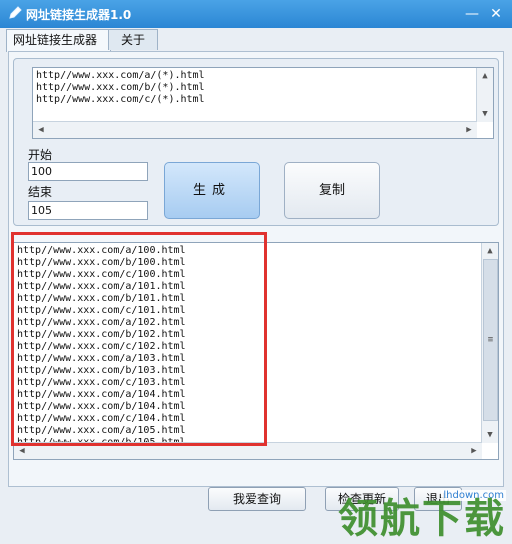 This screenshot has height=544, width=512. I want to click on tab-strip: 网址链接生成器 关于, so click(256, 40).